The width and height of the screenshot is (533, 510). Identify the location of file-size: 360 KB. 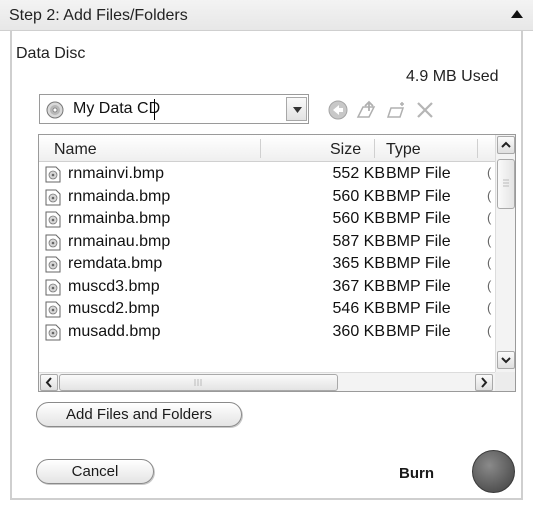
(358, 331).